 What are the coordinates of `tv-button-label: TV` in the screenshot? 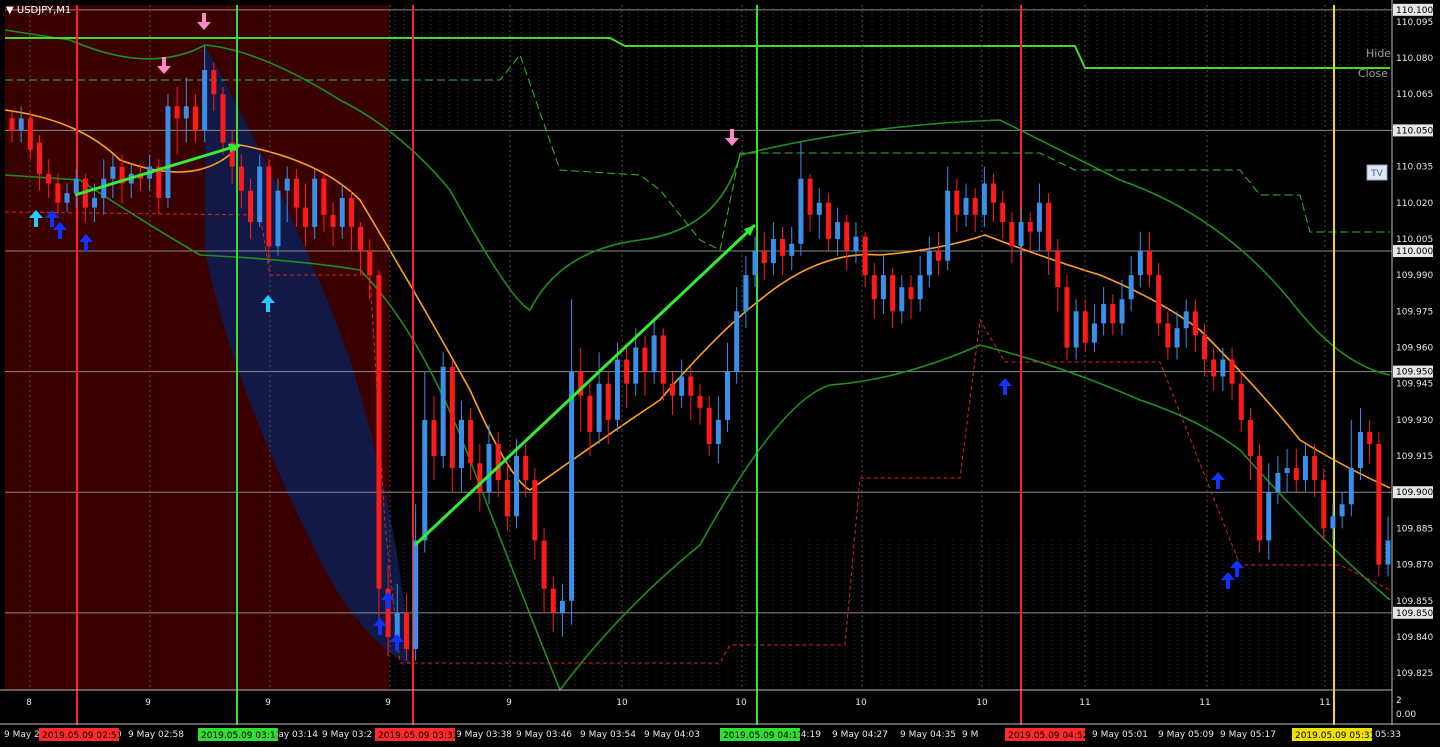 It's located at (1376, 174).